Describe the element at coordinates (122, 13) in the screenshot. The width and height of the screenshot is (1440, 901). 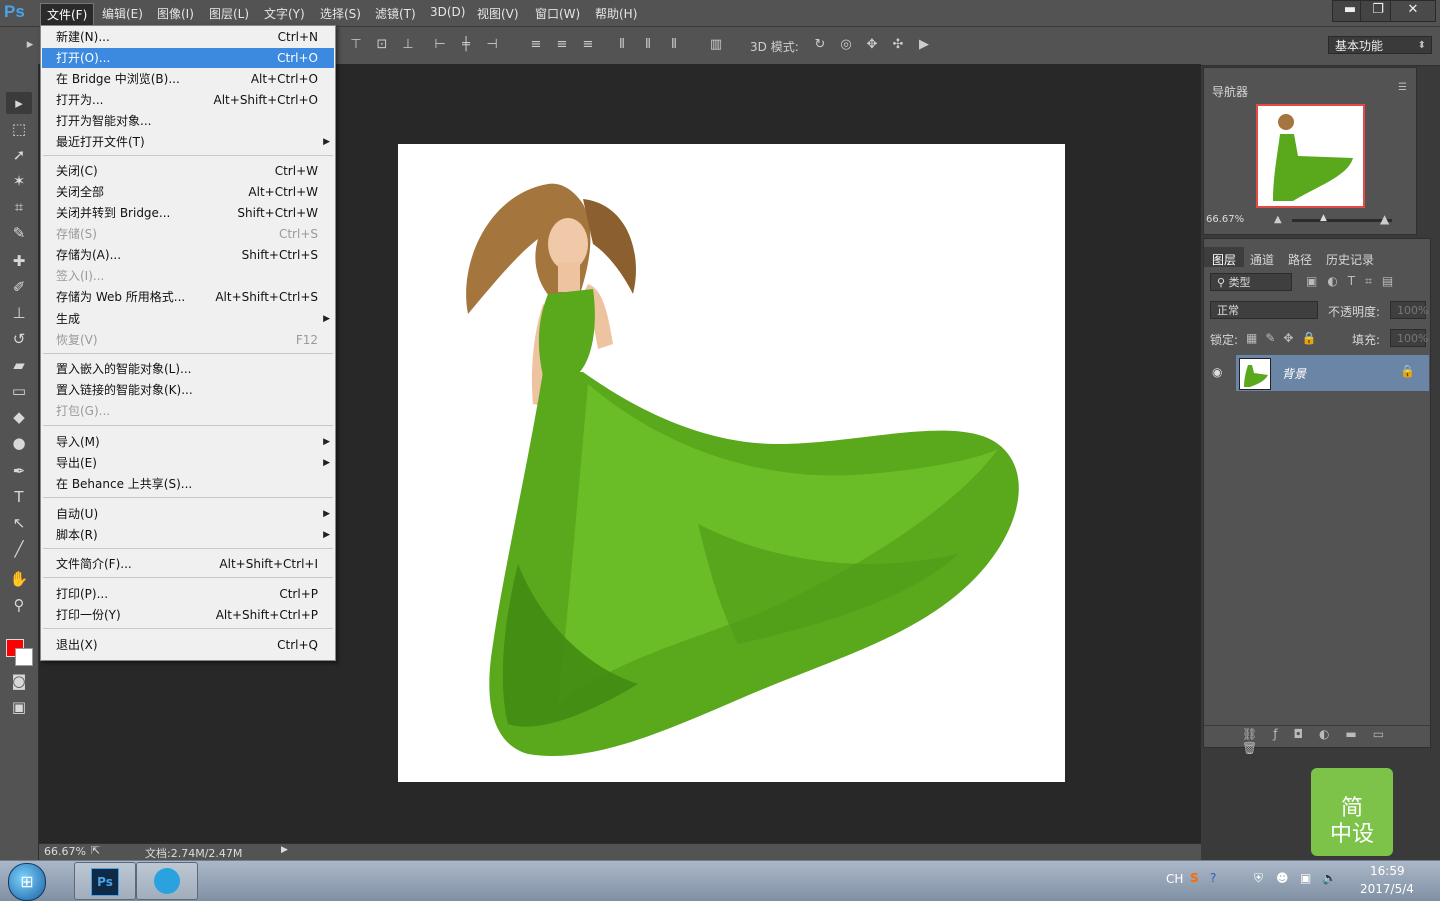
I see `menu-edit: 编辑(E)` at that location.